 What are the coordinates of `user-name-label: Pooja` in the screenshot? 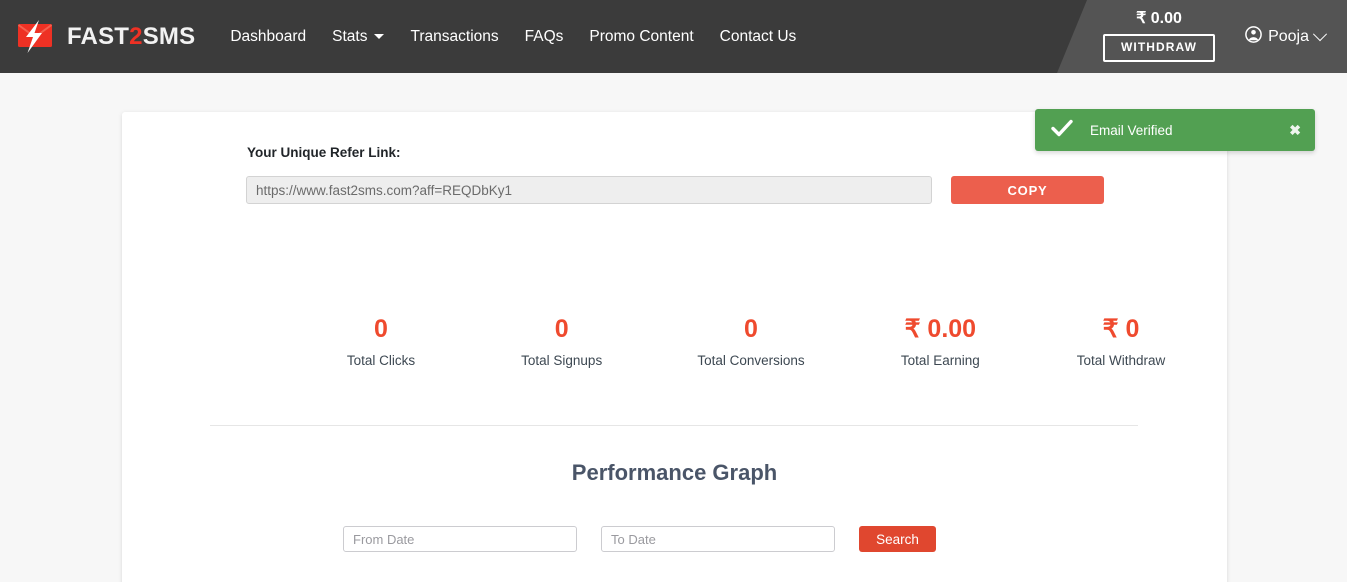 It's located at (1288, 36).